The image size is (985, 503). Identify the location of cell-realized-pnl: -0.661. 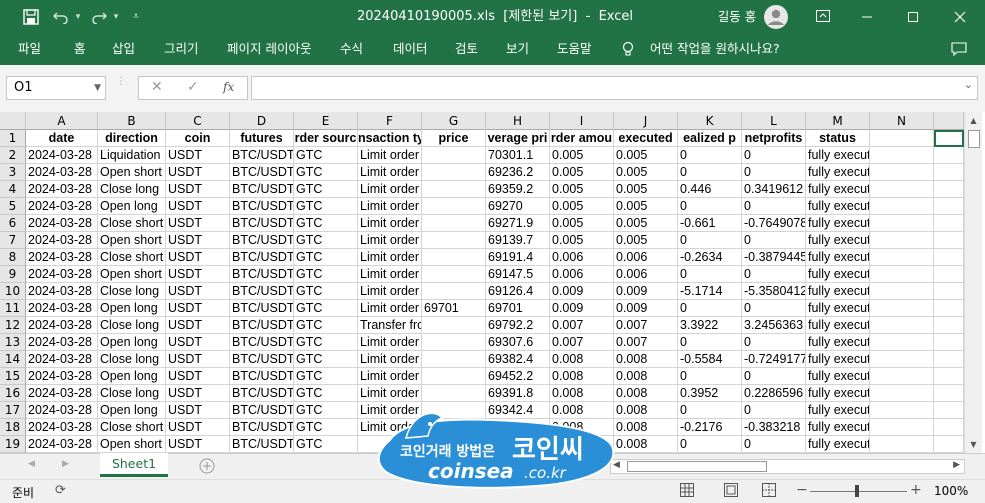
(710, 223).